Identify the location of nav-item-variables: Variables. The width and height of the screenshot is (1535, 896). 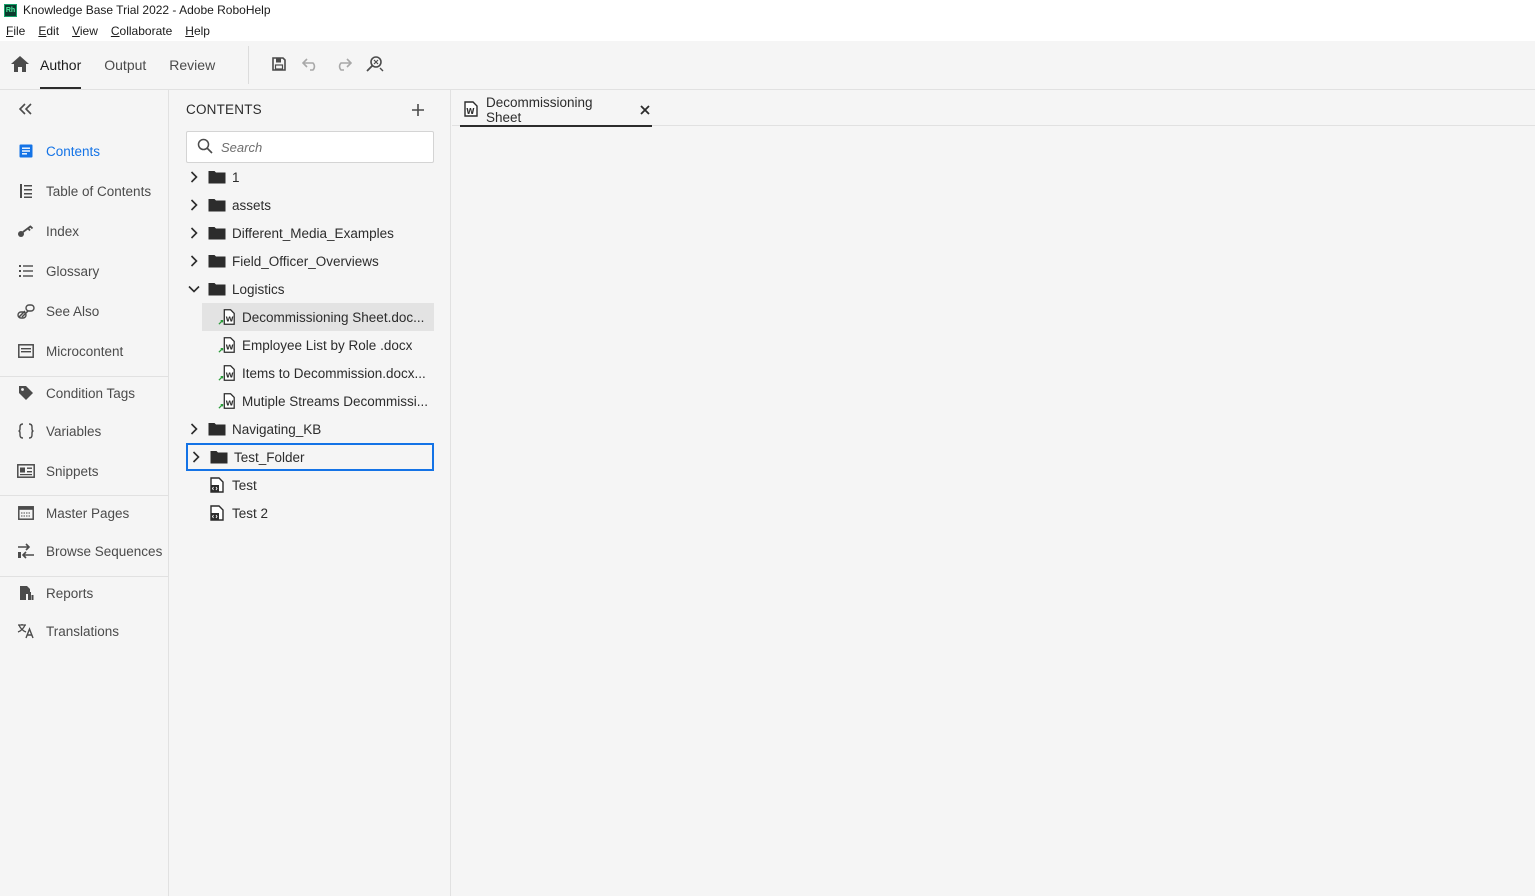
(84, 431).